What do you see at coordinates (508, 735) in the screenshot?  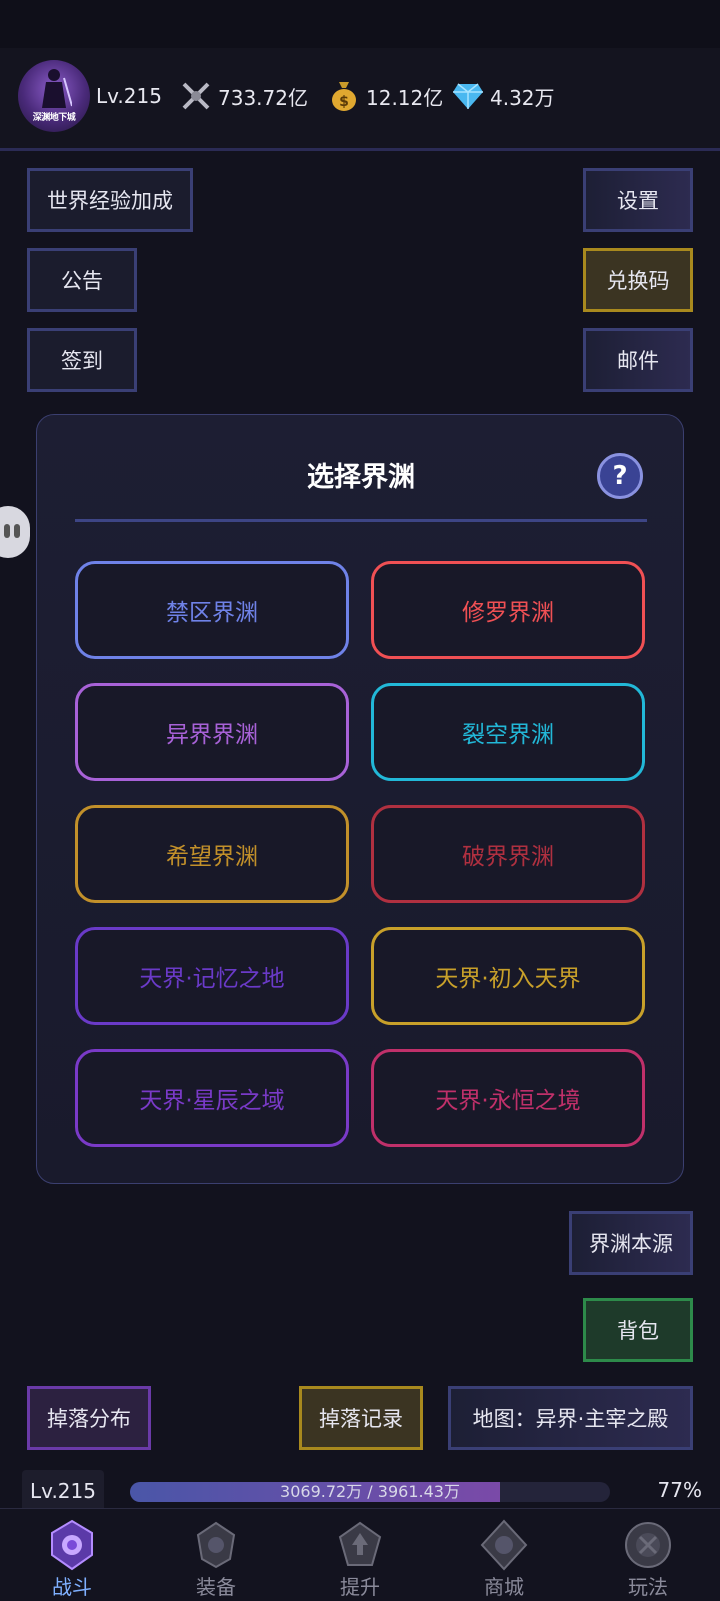 I see `abyss-option-label: 裂空界渊` at bounding box center [508, 735].